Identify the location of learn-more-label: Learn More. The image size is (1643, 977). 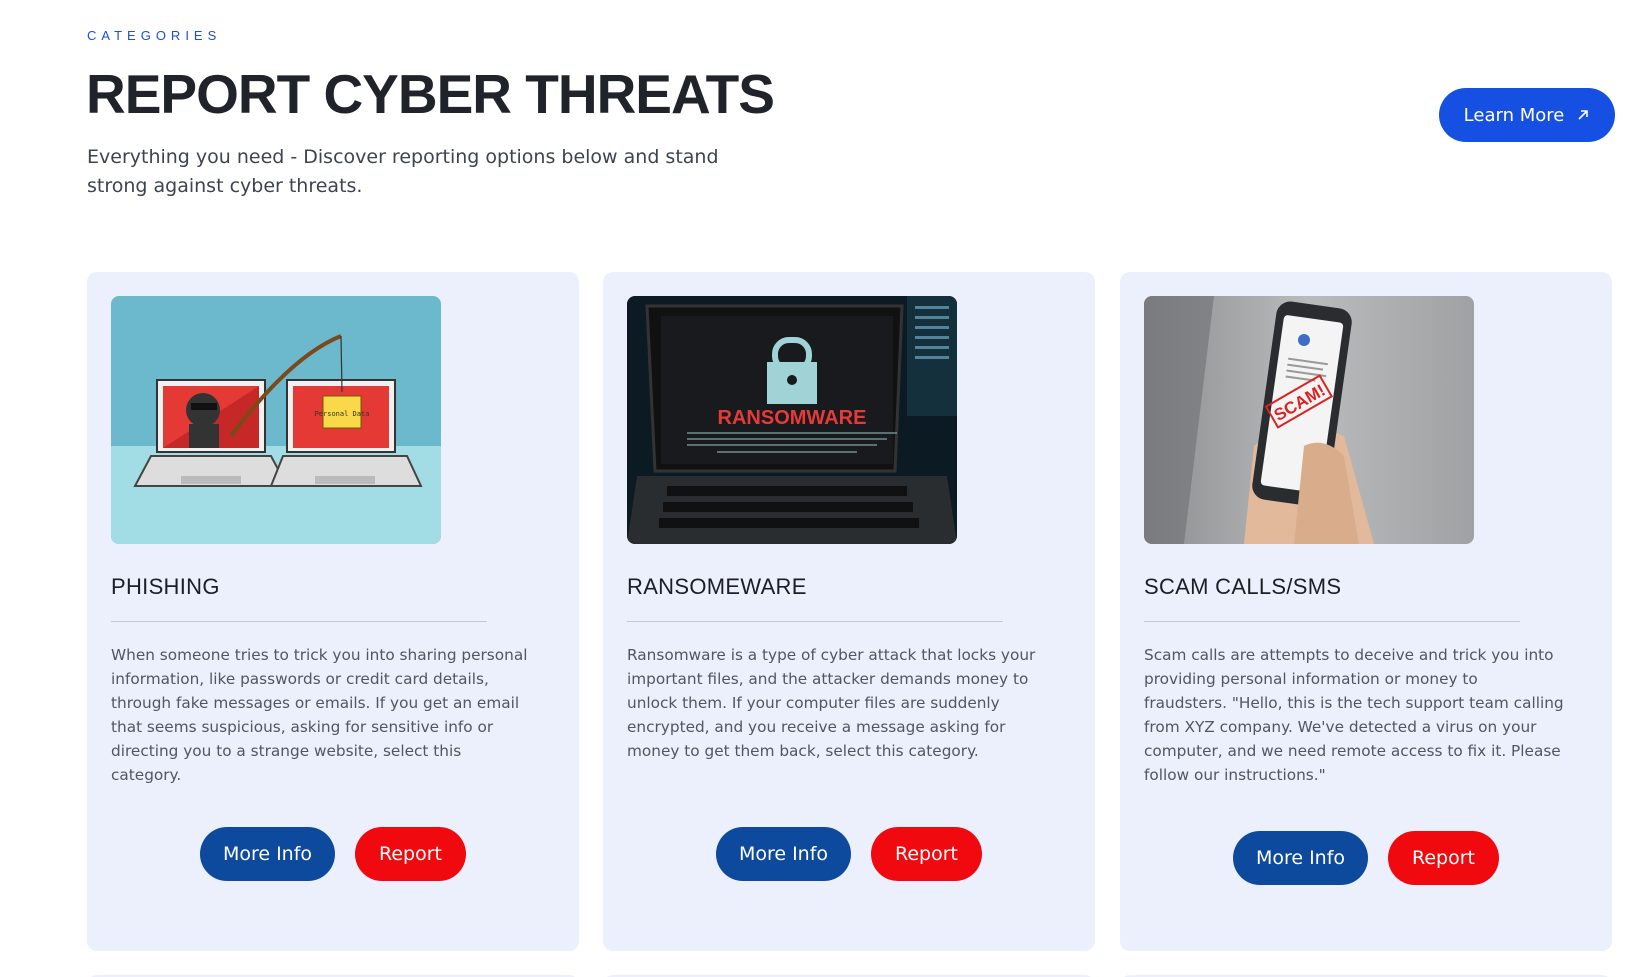
(1514, 115).